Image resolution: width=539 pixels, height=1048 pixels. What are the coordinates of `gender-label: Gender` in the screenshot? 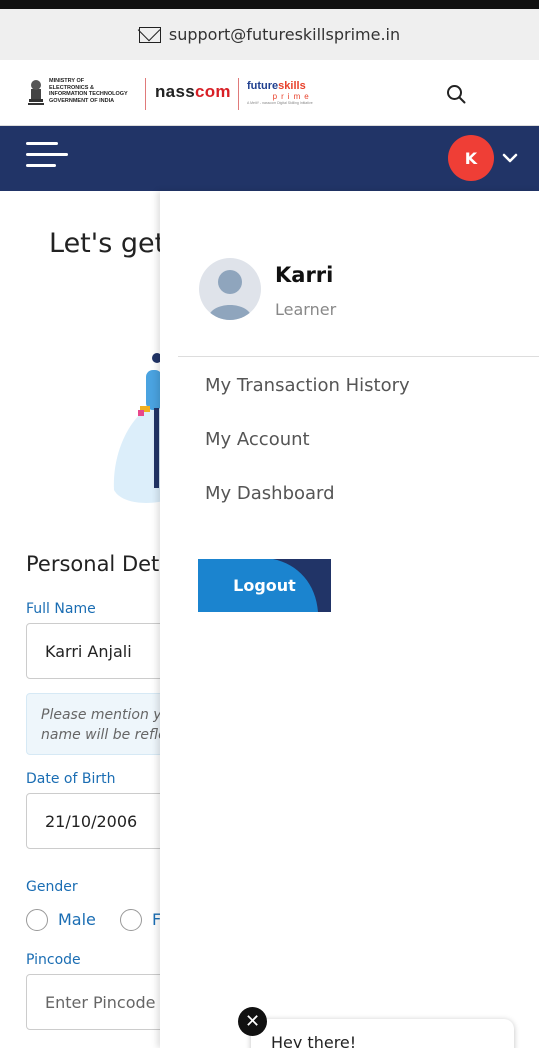 It's located at (52, 887).